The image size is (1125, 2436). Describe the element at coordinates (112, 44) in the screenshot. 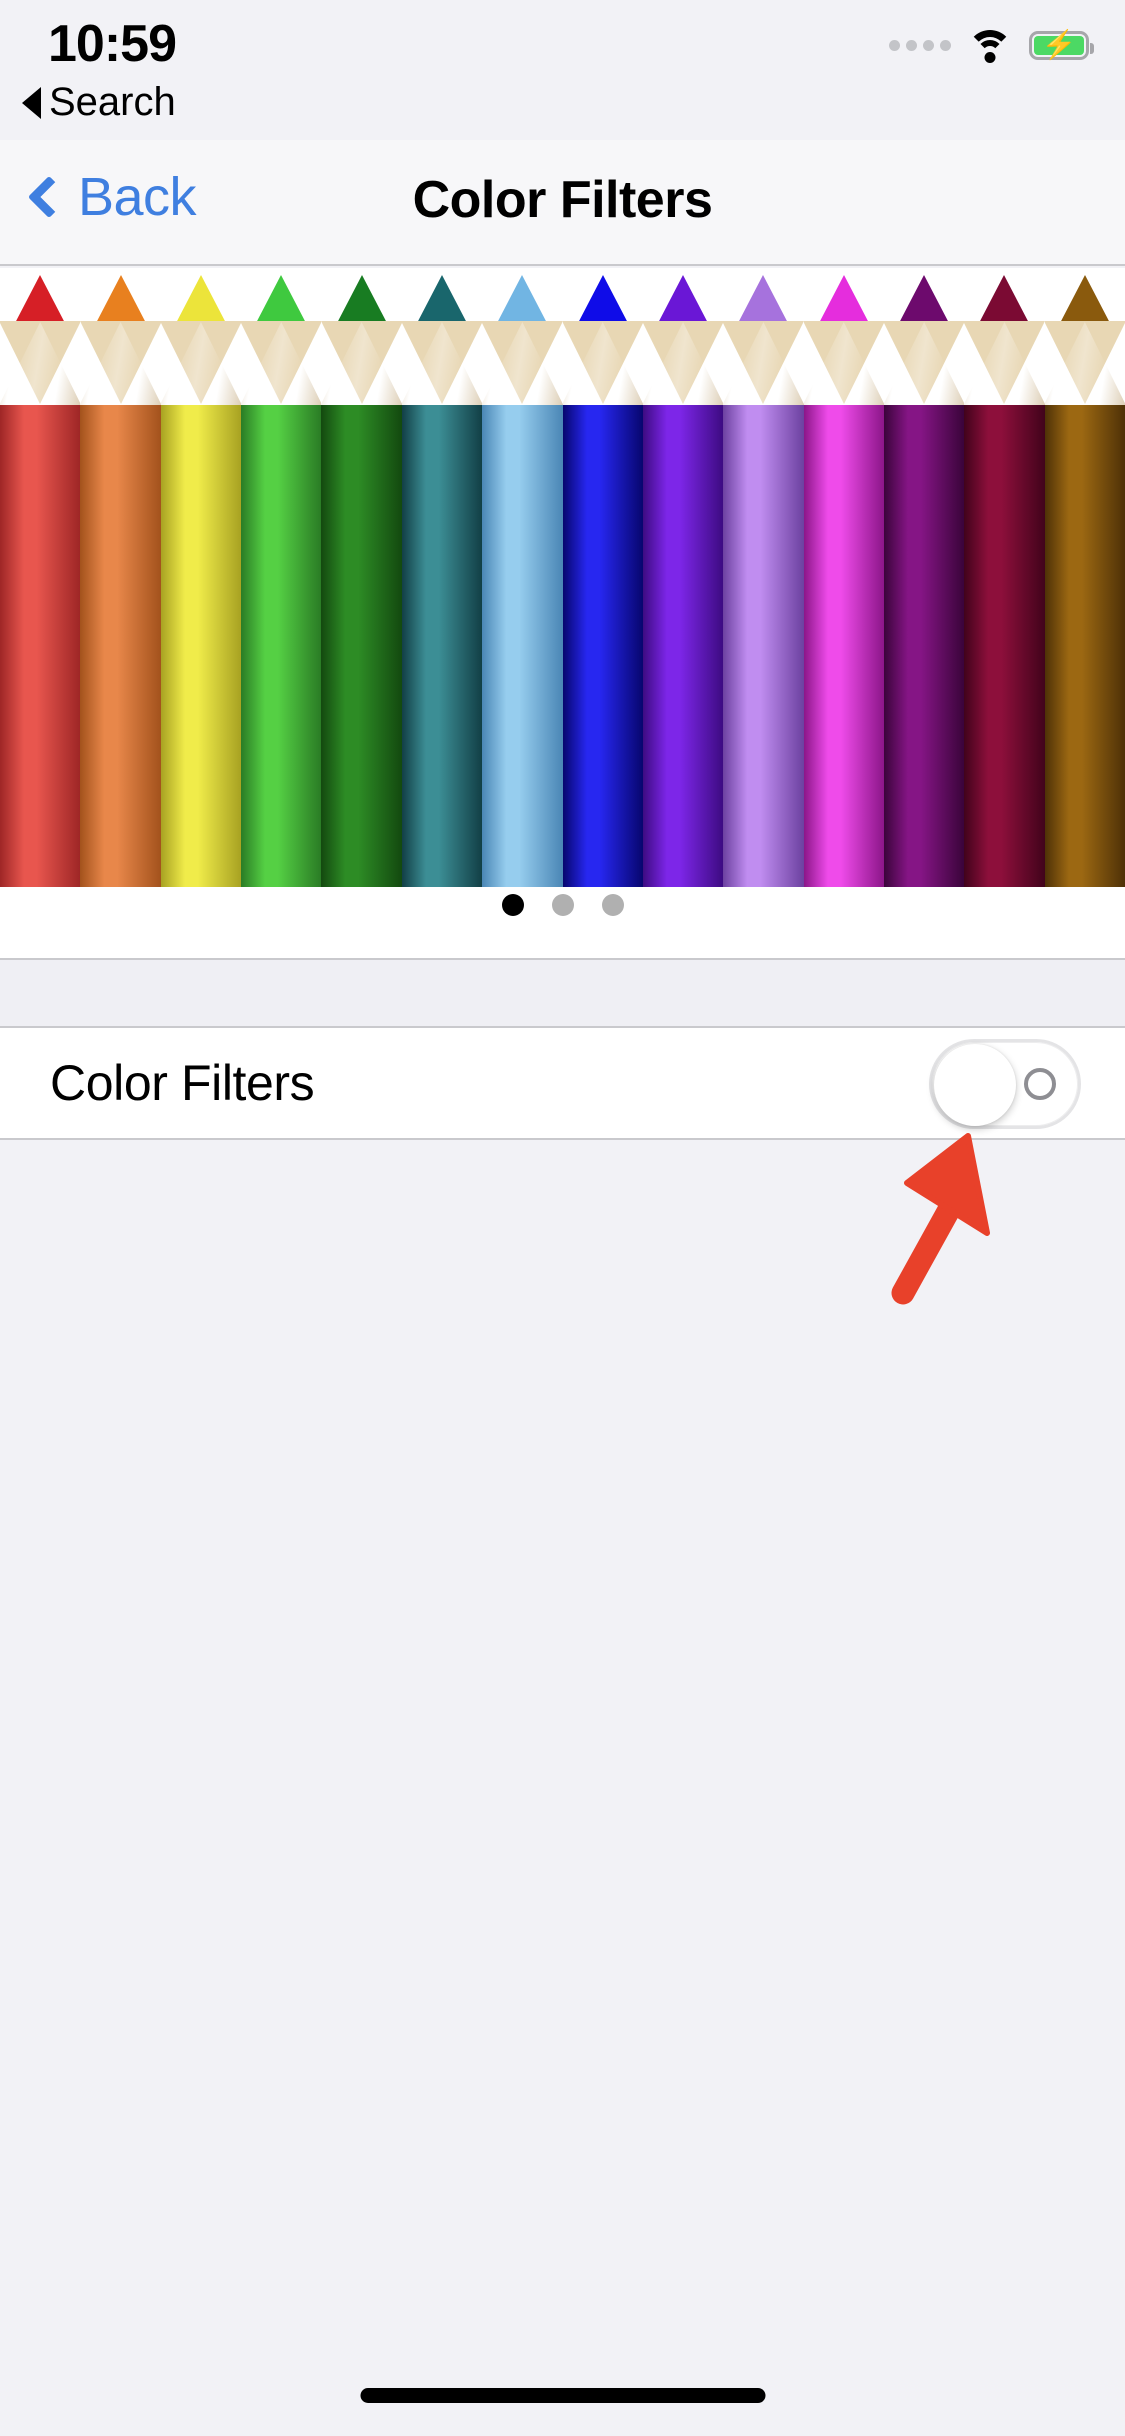

I see `status-bar-clock: 10:59` at that location.